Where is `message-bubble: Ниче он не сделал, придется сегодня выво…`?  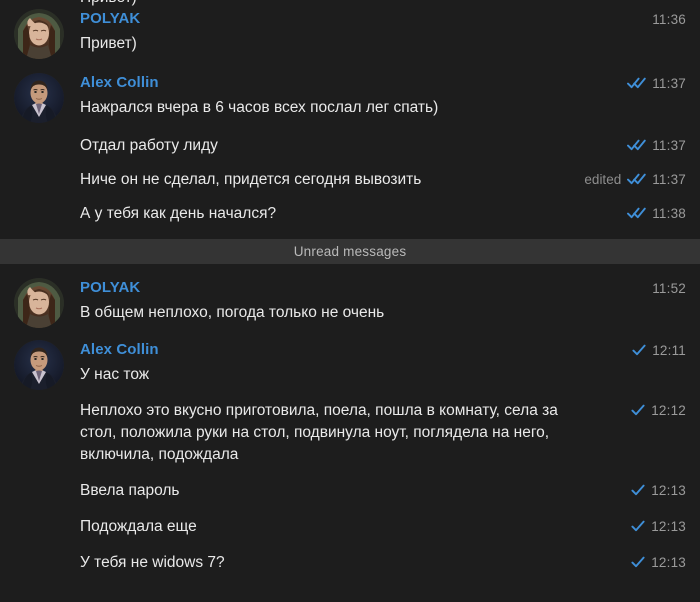
message-bubble: Ниче он не сделал, придется сегодня выво… is located at coordinates (326, 180).